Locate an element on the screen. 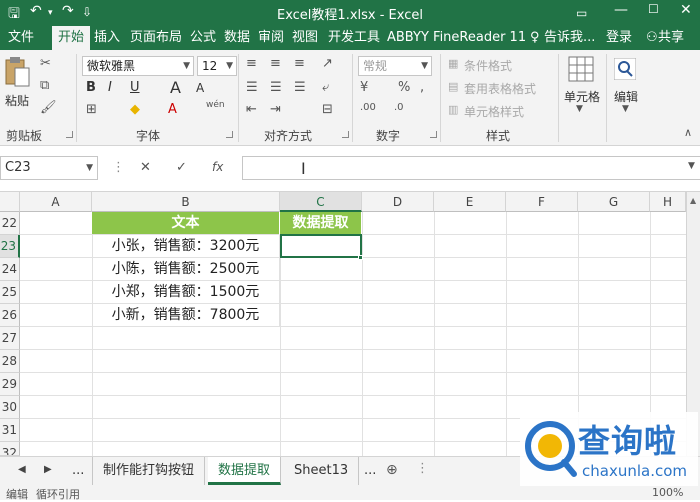  row-header-22: 22 is located at coordinates (10, 223).